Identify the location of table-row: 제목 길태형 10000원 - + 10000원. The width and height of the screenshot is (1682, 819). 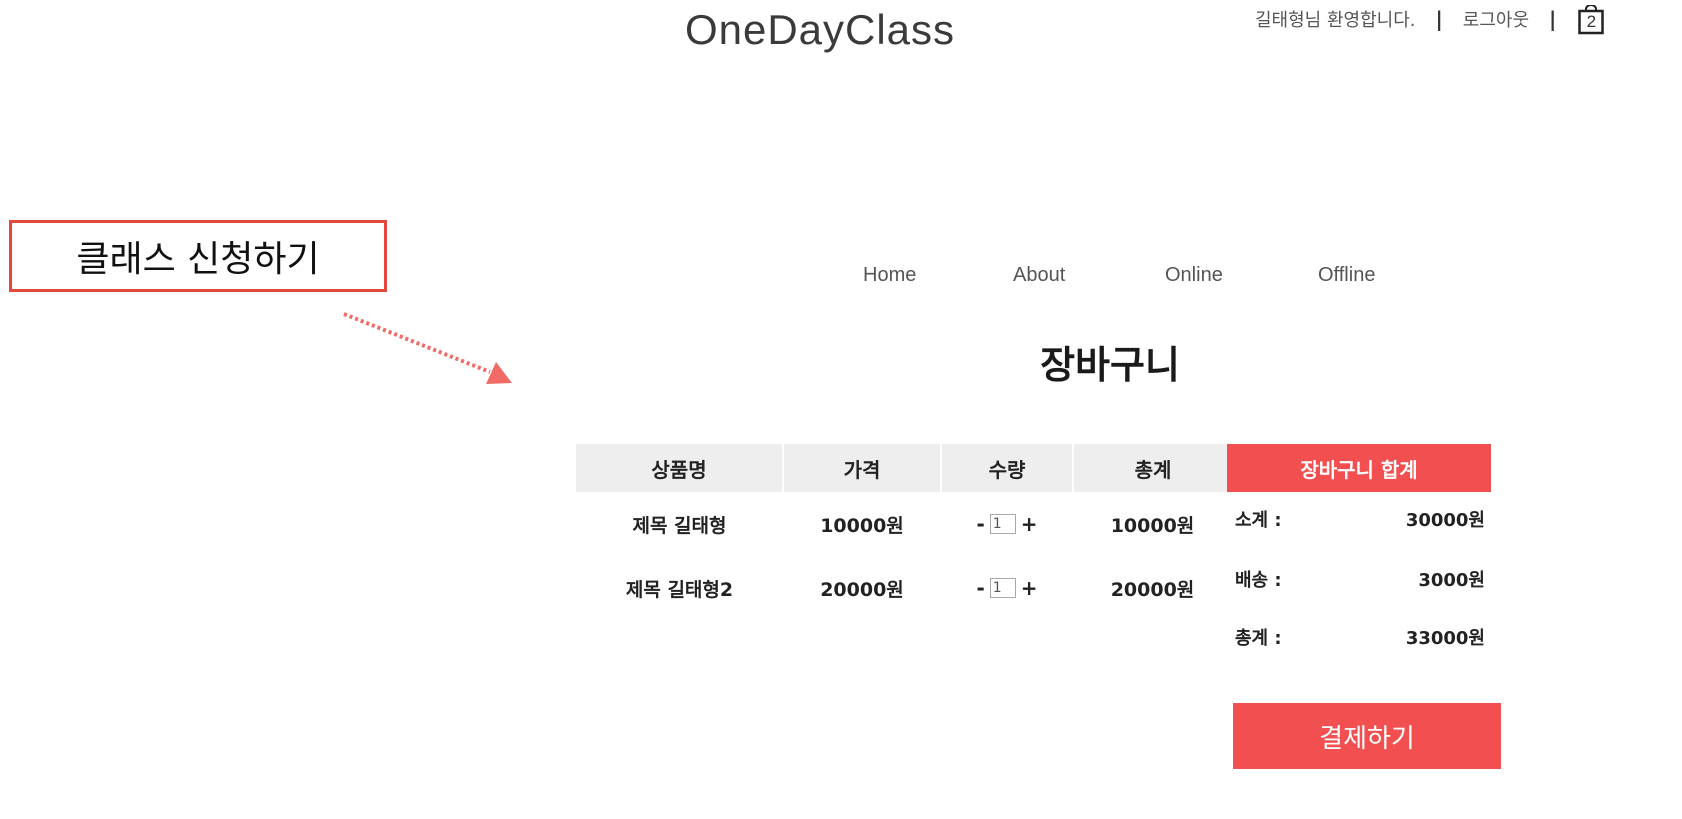
(904, 524).